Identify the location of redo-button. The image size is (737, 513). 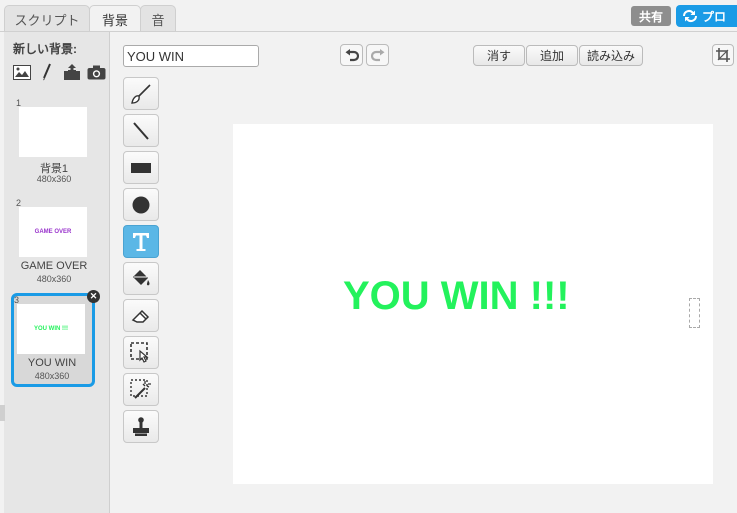
(377, 55).